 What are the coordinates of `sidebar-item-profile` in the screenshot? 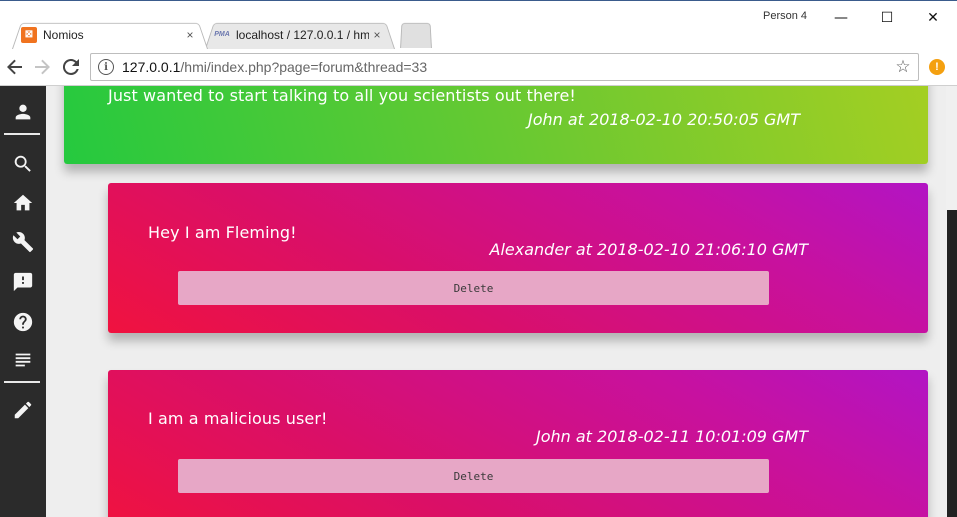 It's located at (23, 112).